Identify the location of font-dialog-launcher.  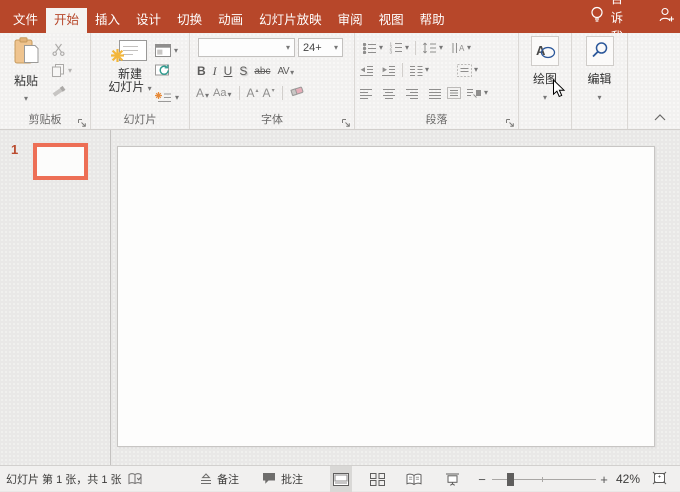
(346, 121).